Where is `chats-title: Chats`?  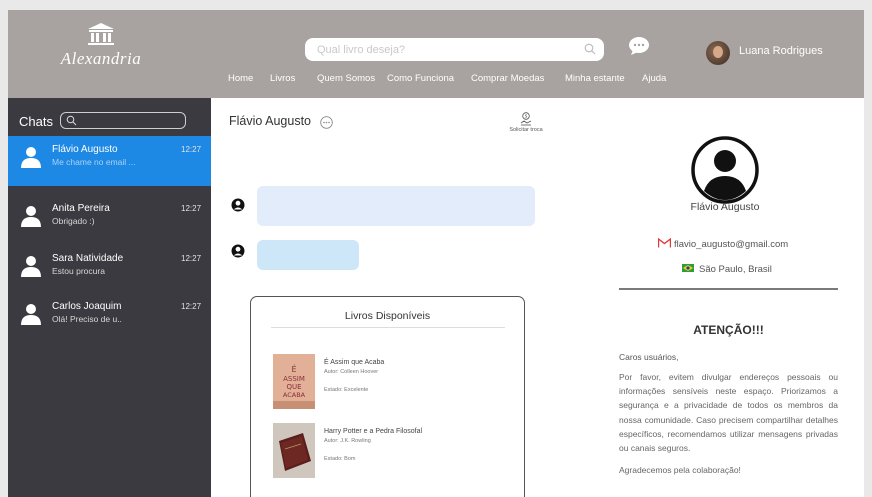 chats-title: Chats is located at coordinates (36, 121).